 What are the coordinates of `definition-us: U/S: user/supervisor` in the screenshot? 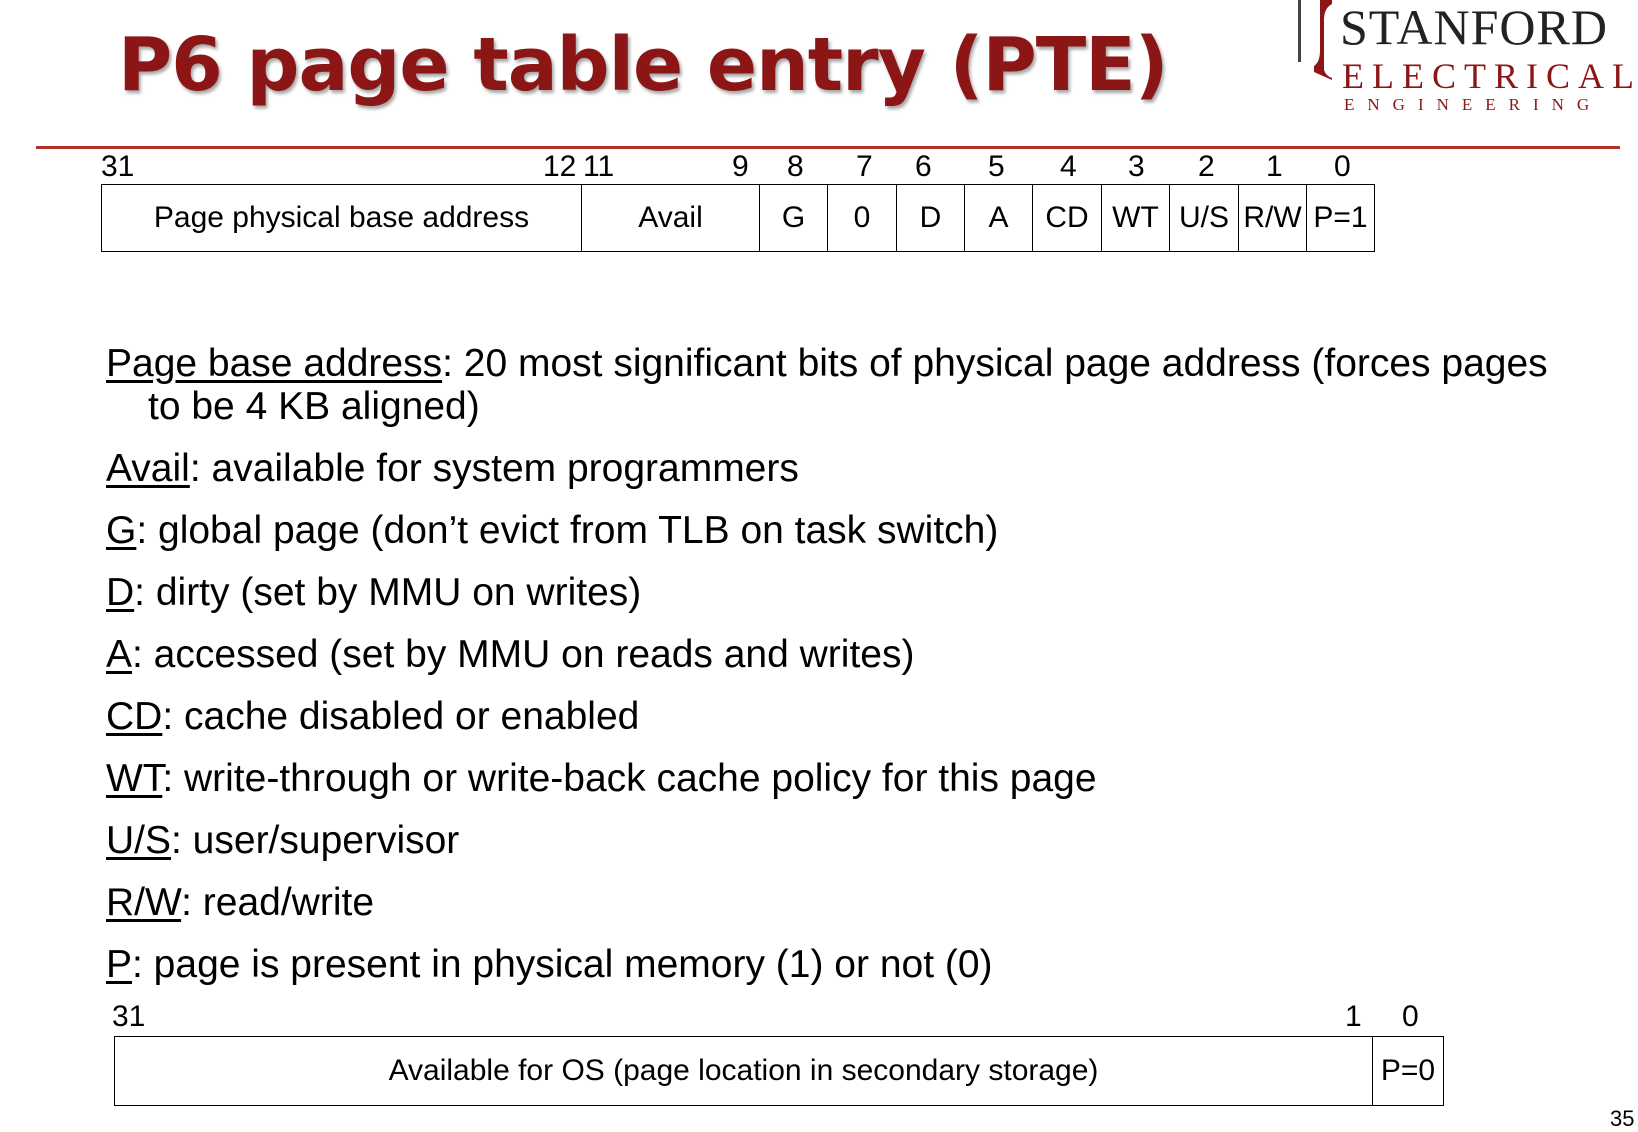 It's located at (283, 840).